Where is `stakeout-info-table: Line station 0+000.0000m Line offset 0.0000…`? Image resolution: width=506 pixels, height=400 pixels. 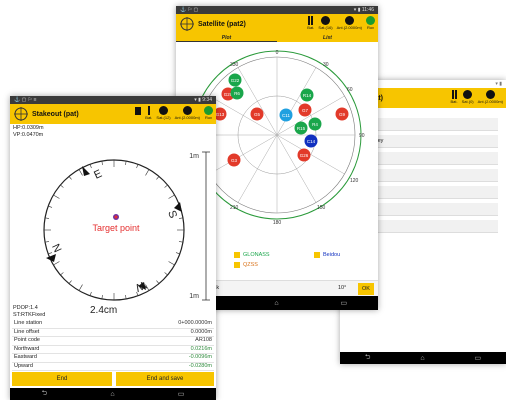
stakeout-info-table: Line station 0+000.0000m Line offset 0.0000… is located at coordinates (113, 345).